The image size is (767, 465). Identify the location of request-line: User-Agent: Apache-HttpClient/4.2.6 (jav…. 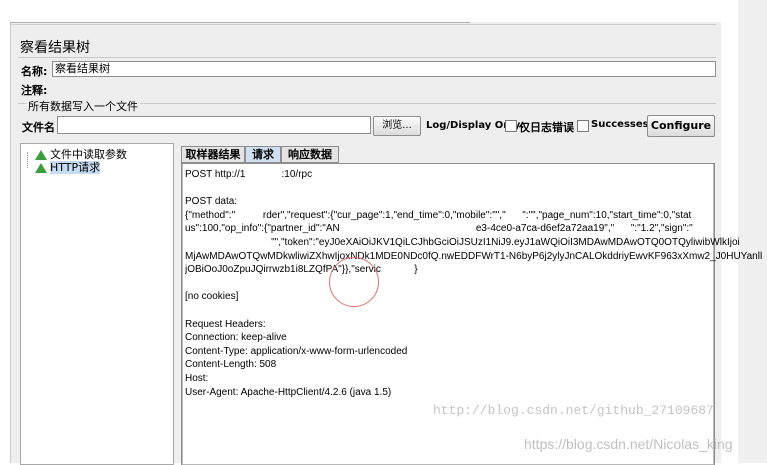
(288, 392).